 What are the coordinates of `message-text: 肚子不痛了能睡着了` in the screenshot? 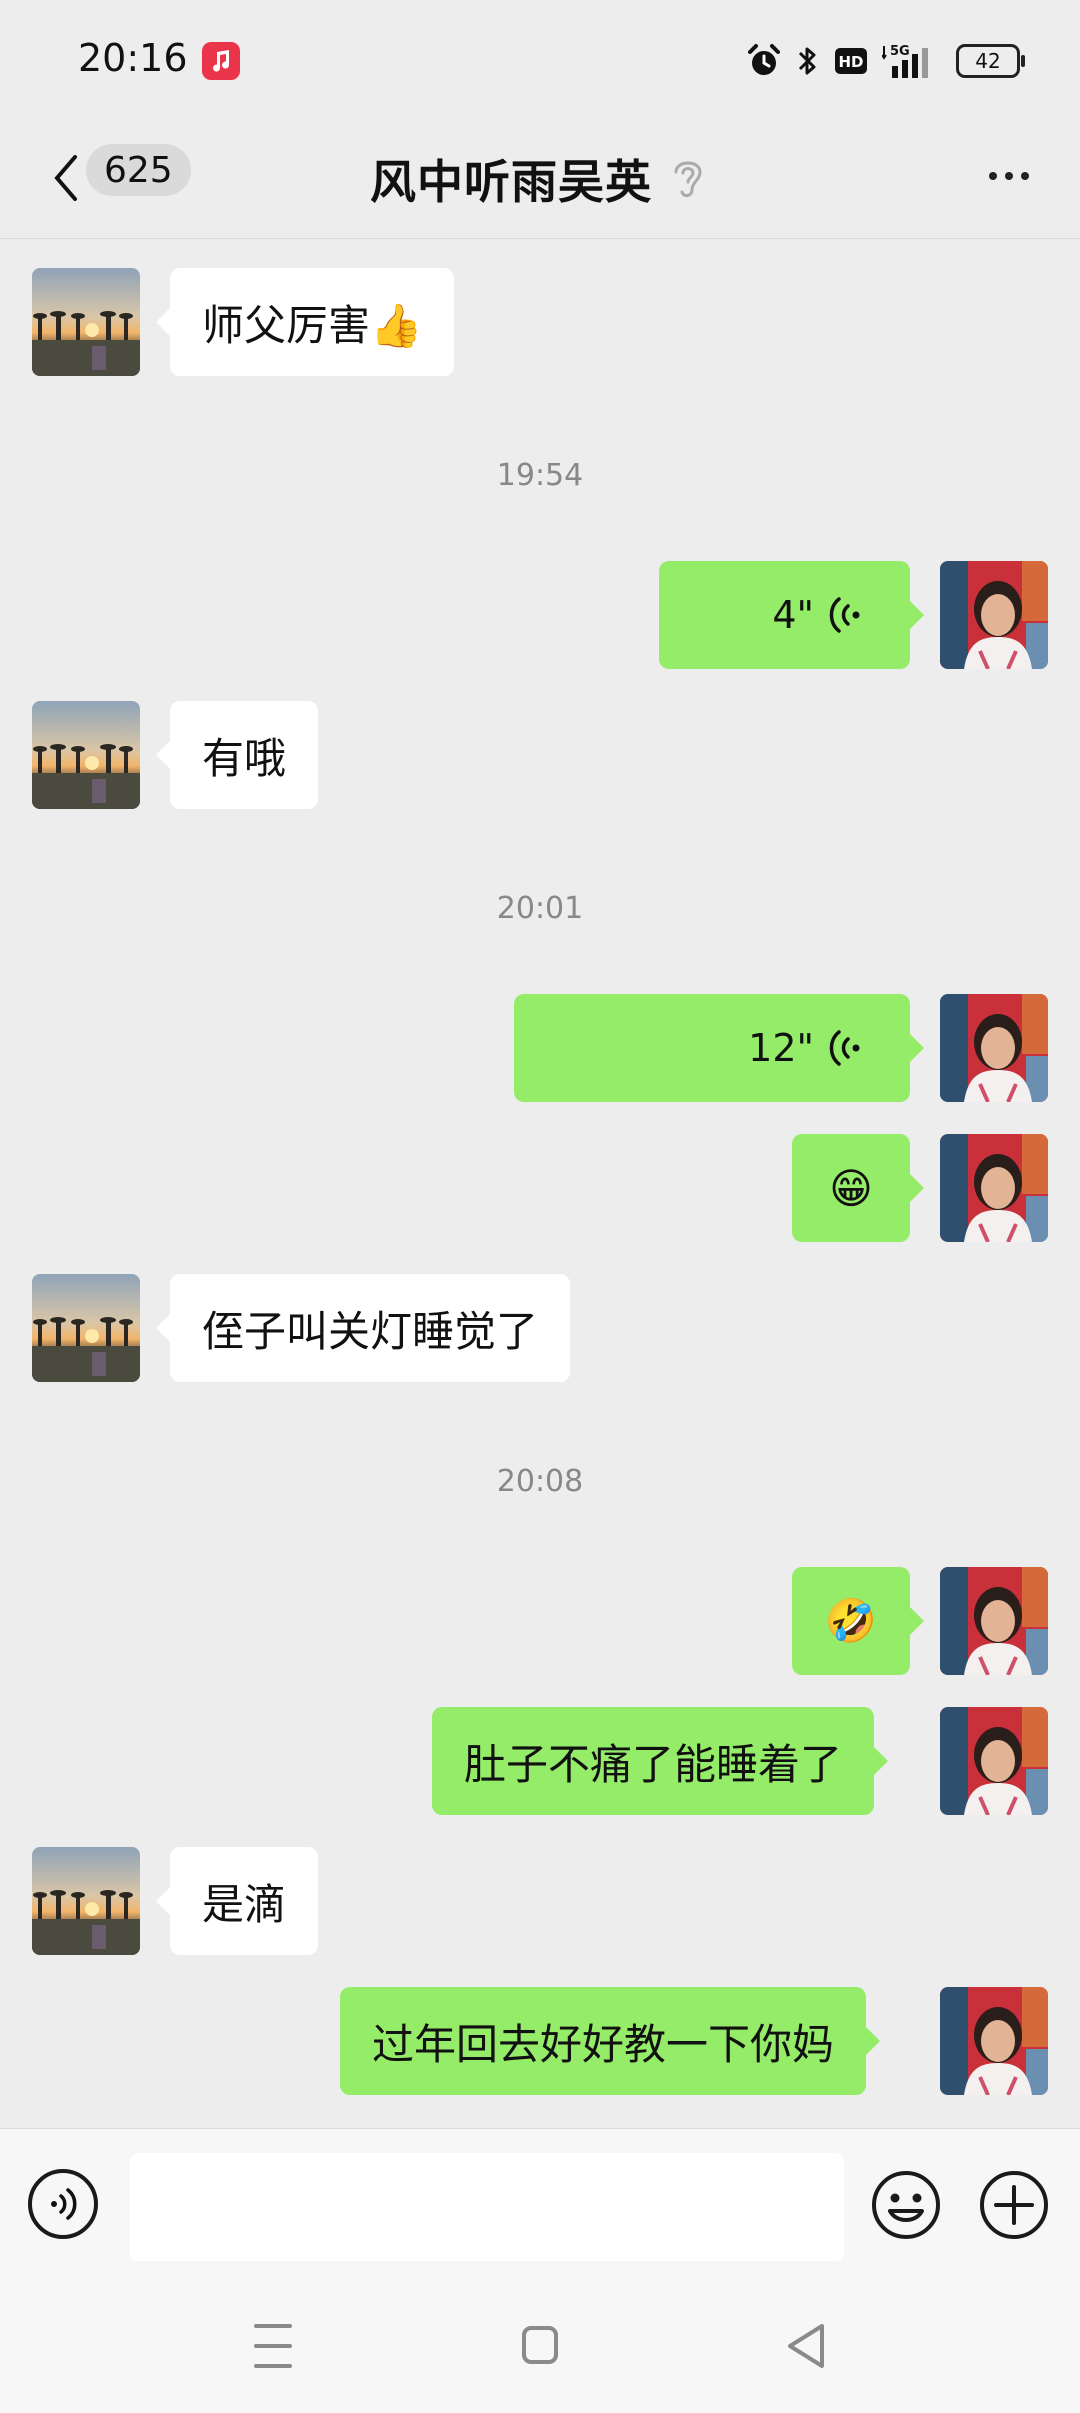 It's located at (653, 1764).